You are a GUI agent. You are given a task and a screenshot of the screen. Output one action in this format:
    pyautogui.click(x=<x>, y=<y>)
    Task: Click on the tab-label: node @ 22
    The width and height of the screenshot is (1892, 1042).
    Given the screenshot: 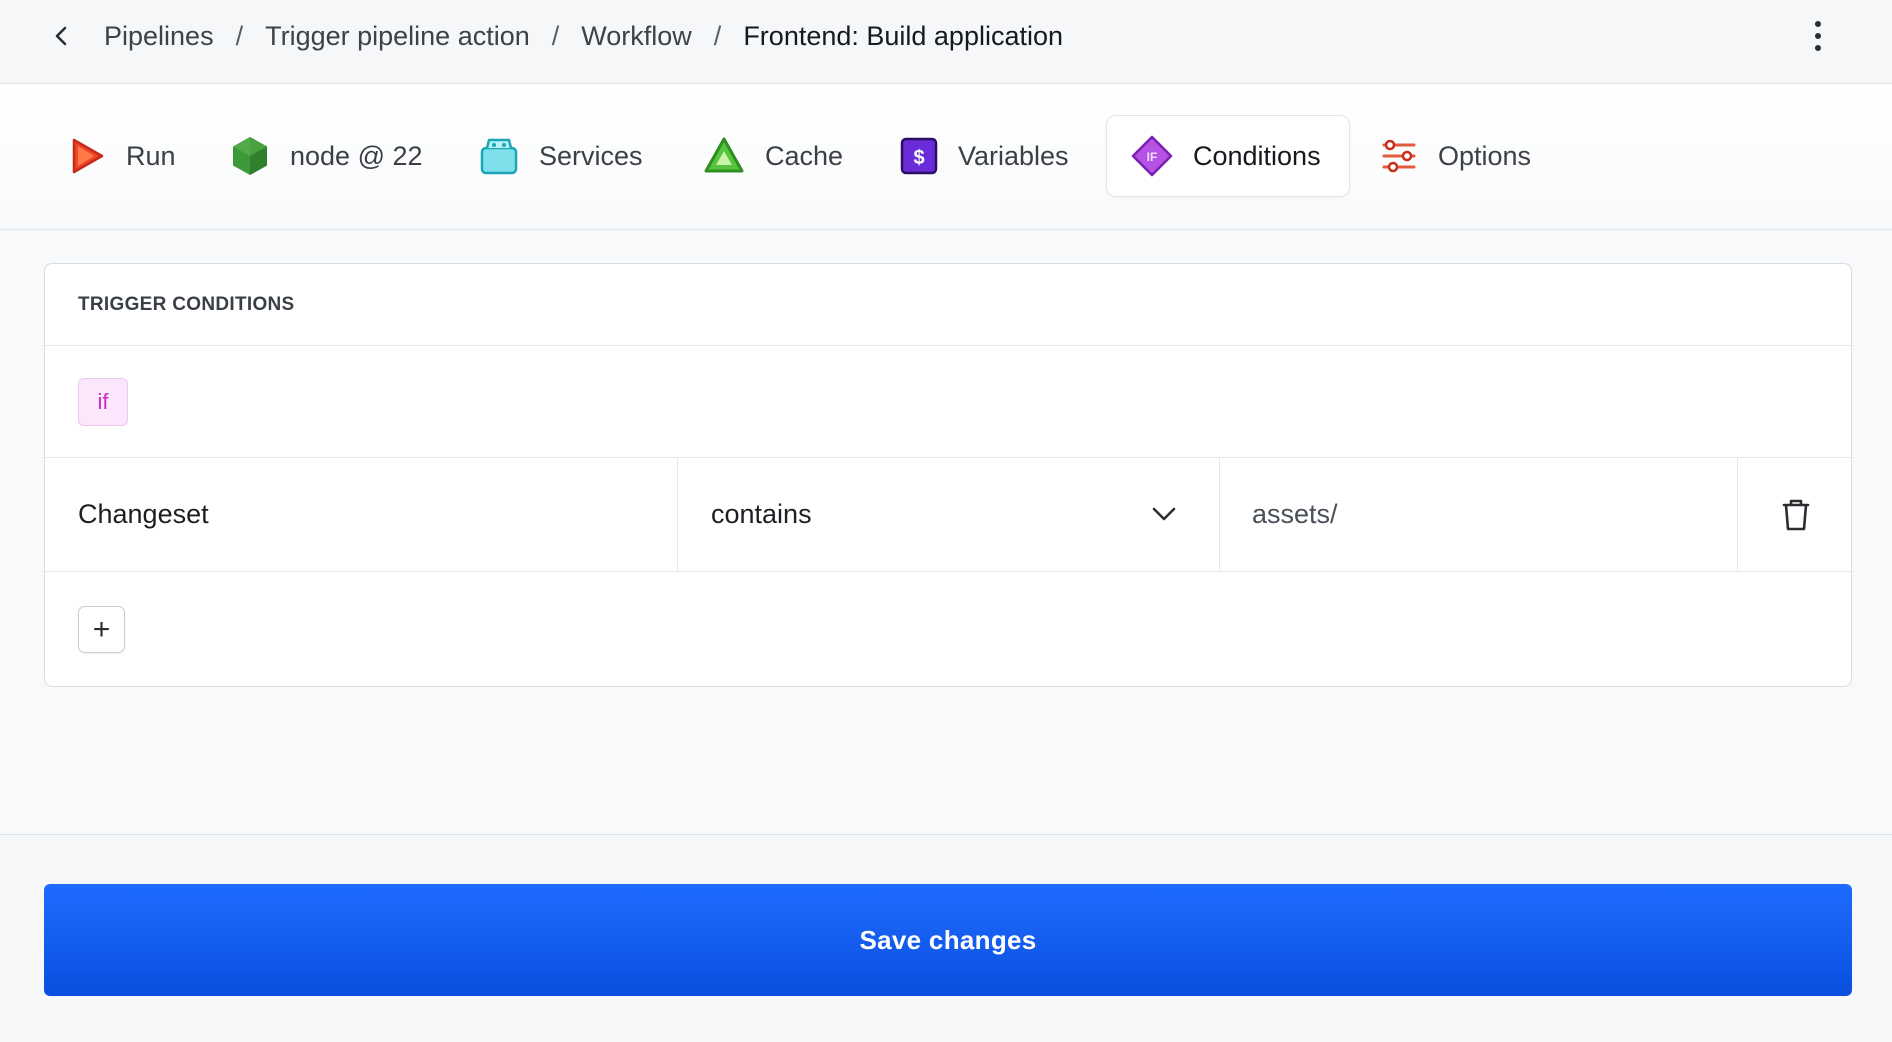 What is the action you would take?
    pyautogui.click(x=356, y=155)
    